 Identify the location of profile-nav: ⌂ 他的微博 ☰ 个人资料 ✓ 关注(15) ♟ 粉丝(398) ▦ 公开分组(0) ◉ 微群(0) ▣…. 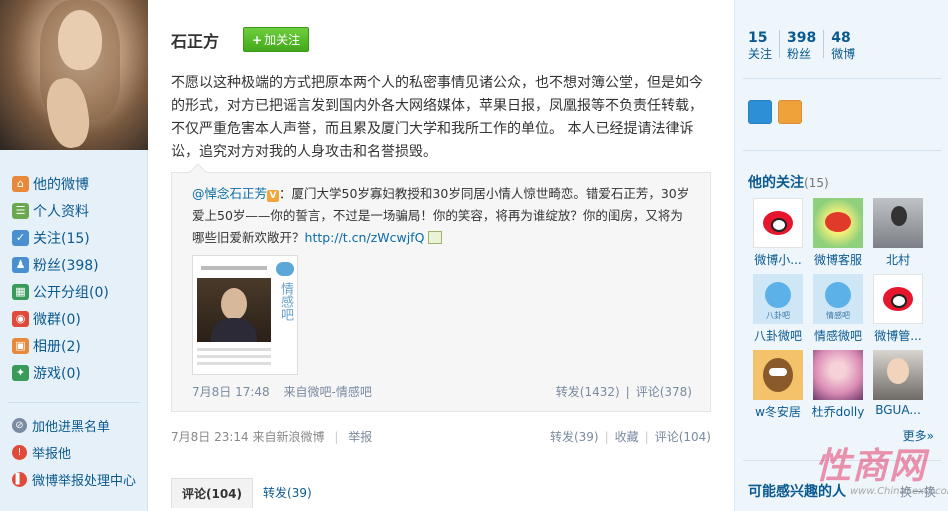
(73, 268).